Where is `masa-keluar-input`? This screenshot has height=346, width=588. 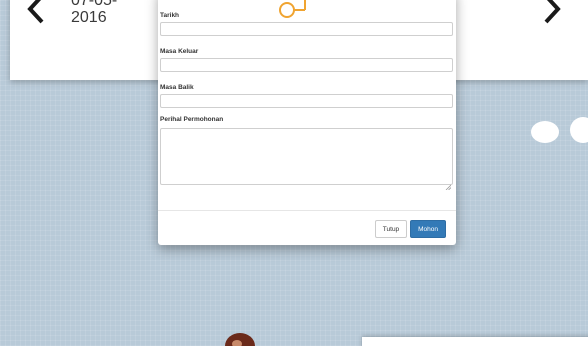
masa-keluar-input is located at coordinates (306, 65).